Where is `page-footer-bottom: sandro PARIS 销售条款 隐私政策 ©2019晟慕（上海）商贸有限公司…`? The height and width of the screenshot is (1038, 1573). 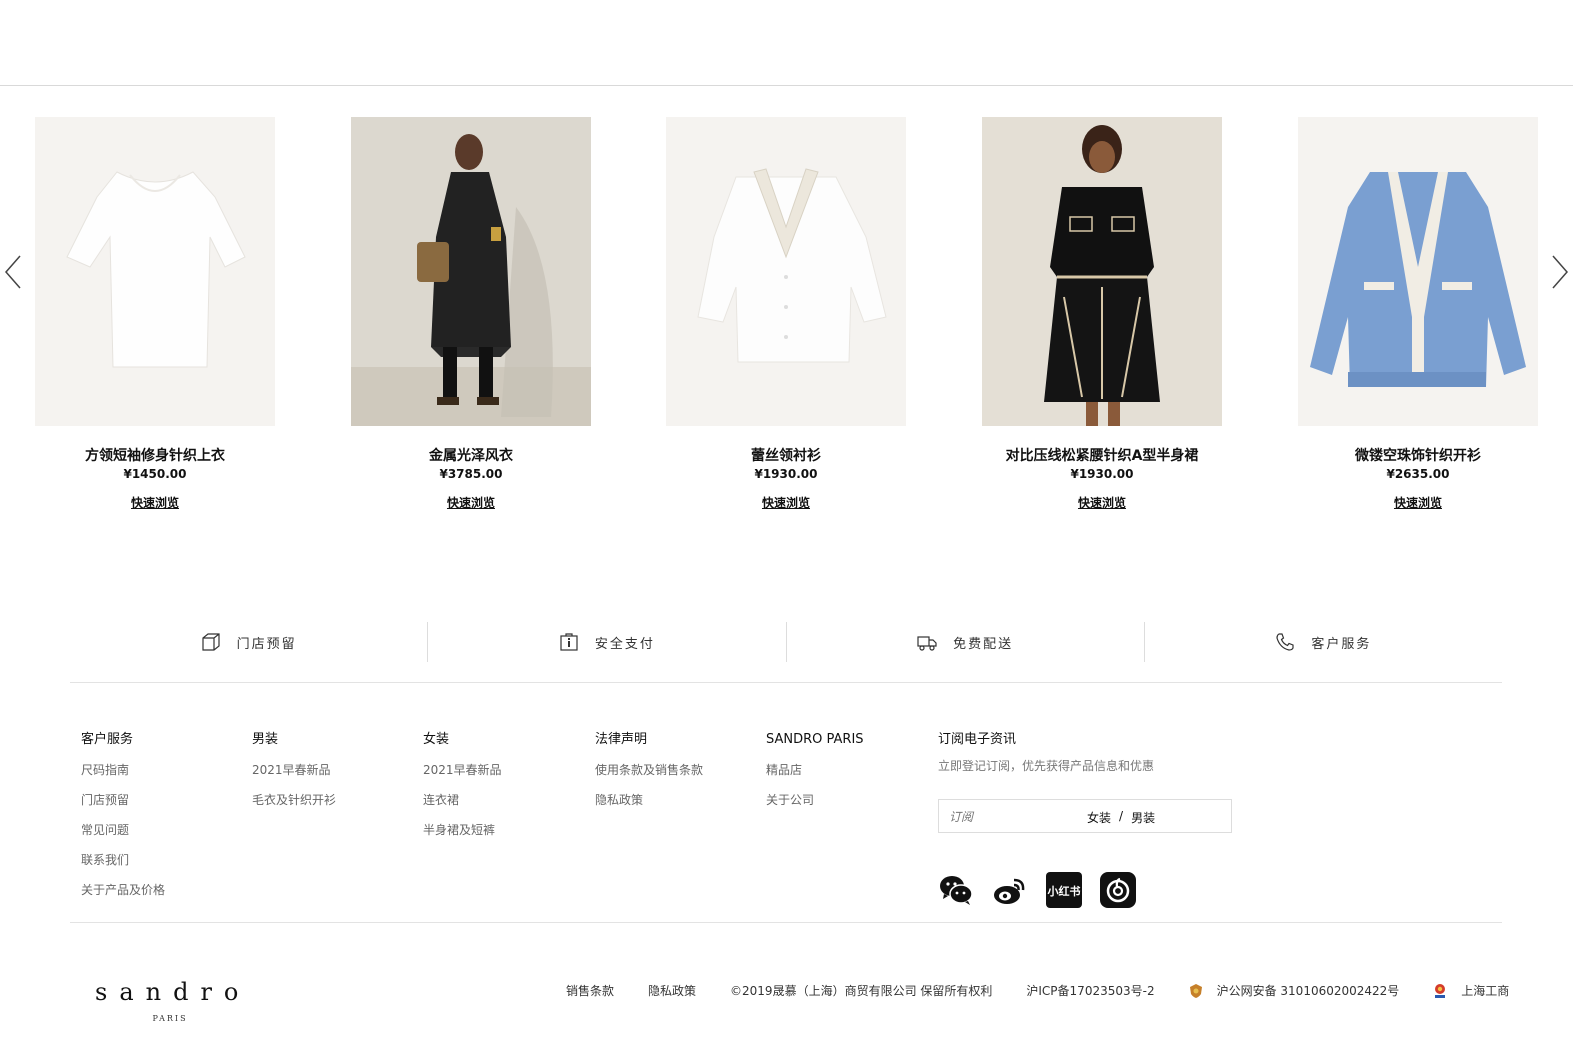 page-footer-bottom: sandro PARIS 销售条款 隐私政策 ©2019晟慕（上海）商贸有限公司… is located at coordinates (786, 1000).